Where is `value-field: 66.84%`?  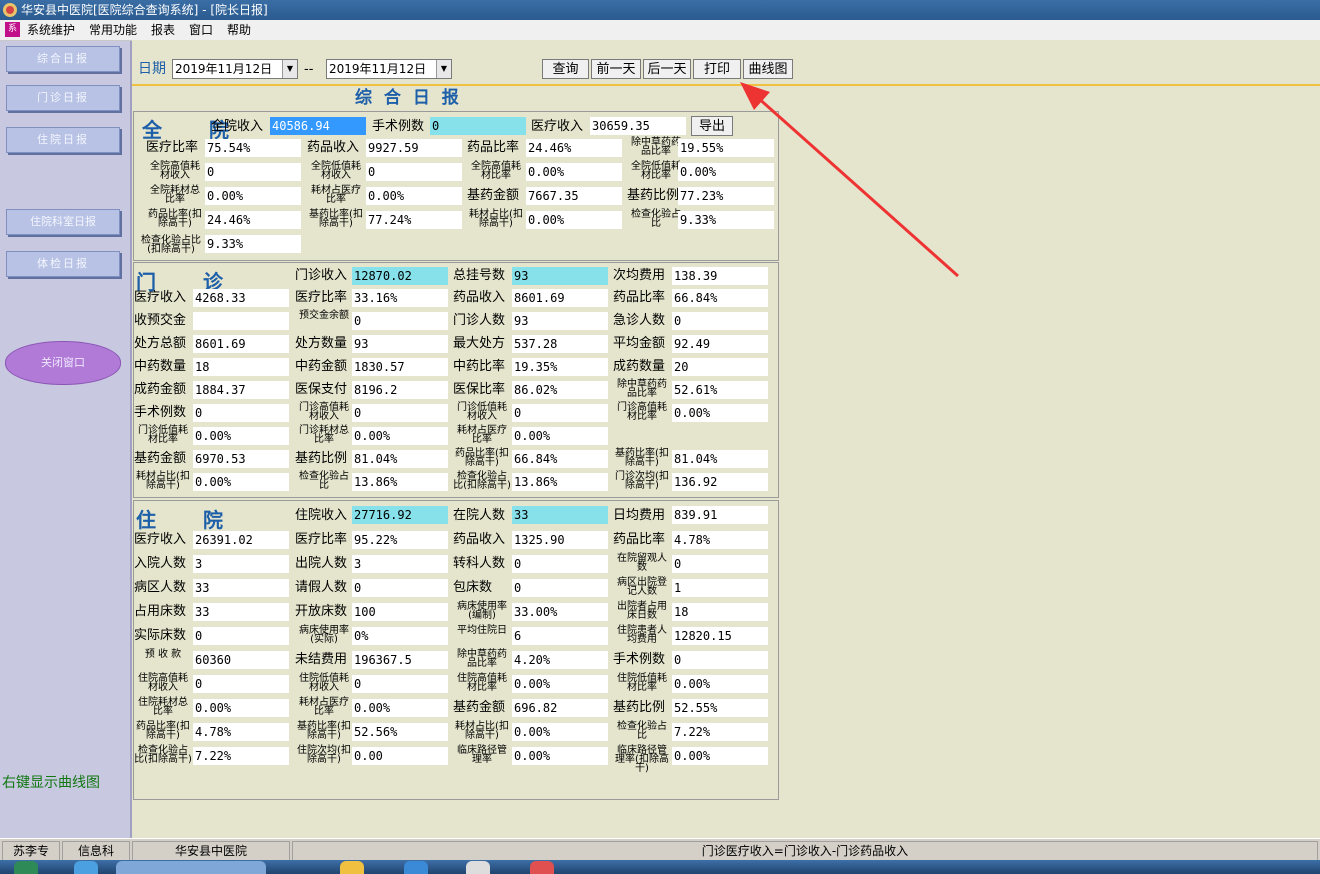 value-field: 66.84% is located at coordinates (560, 459).